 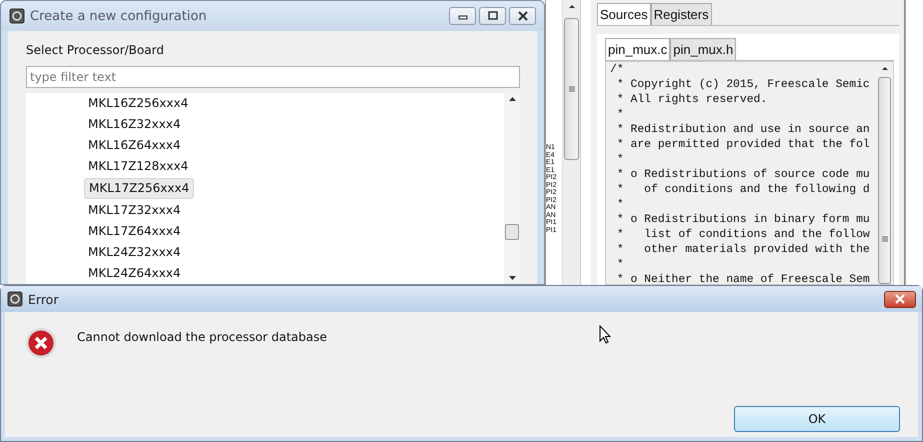 What do you see at coordinates (95, 50) in the screenshot?
I see `section-label: Select Processor/Board` at bounding box center [95, 50].